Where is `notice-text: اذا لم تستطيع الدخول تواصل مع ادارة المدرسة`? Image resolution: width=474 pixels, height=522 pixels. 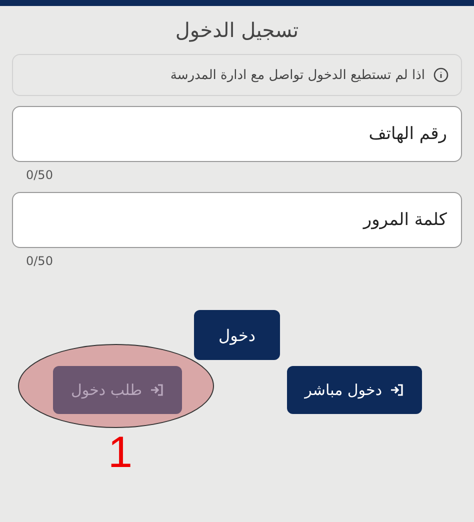
notice-text: اذا لم تستطيع الدخول تواصل مع ادارة المدرسة is located at coordinates (297, 75).